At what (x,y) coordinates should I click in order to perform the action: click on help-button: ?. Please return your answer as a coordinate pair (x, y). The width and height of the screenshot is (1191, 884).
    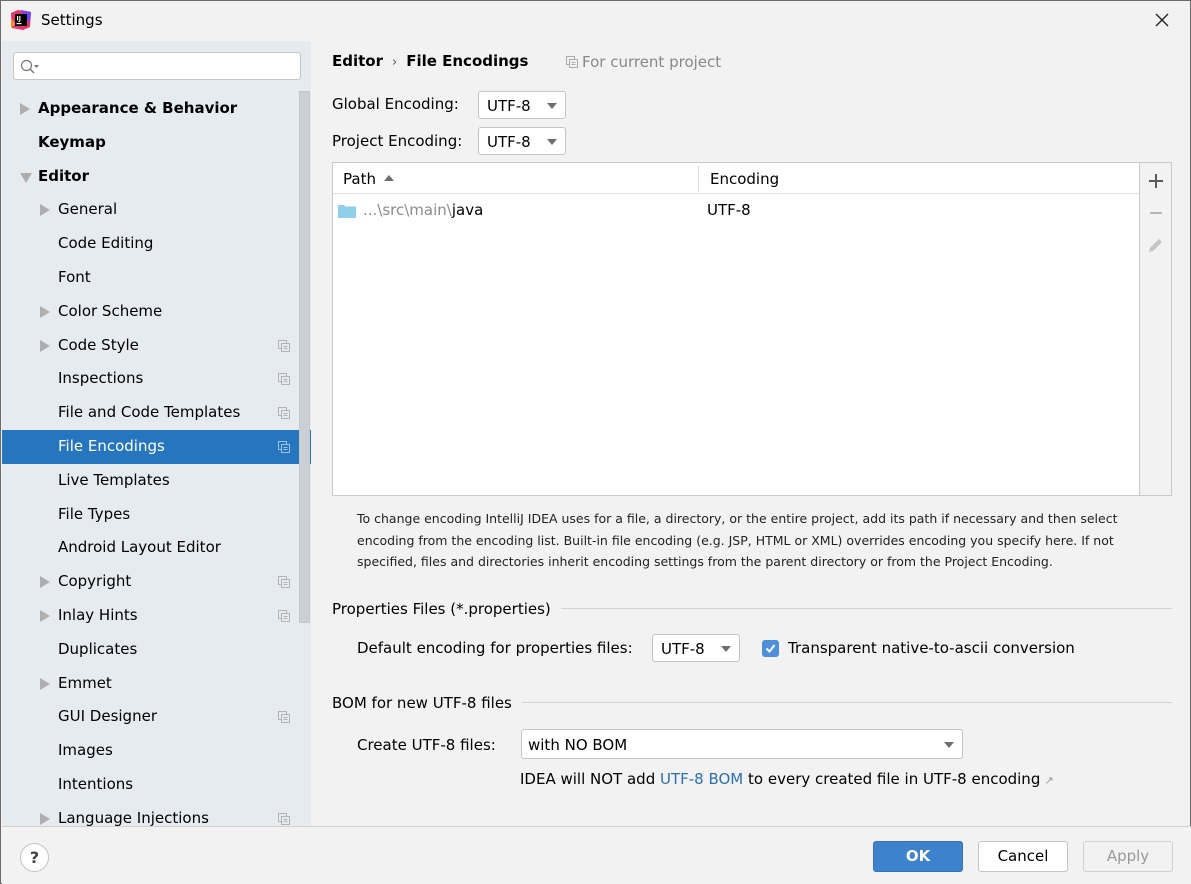
    Looking at the image, I should click on (34, 857).